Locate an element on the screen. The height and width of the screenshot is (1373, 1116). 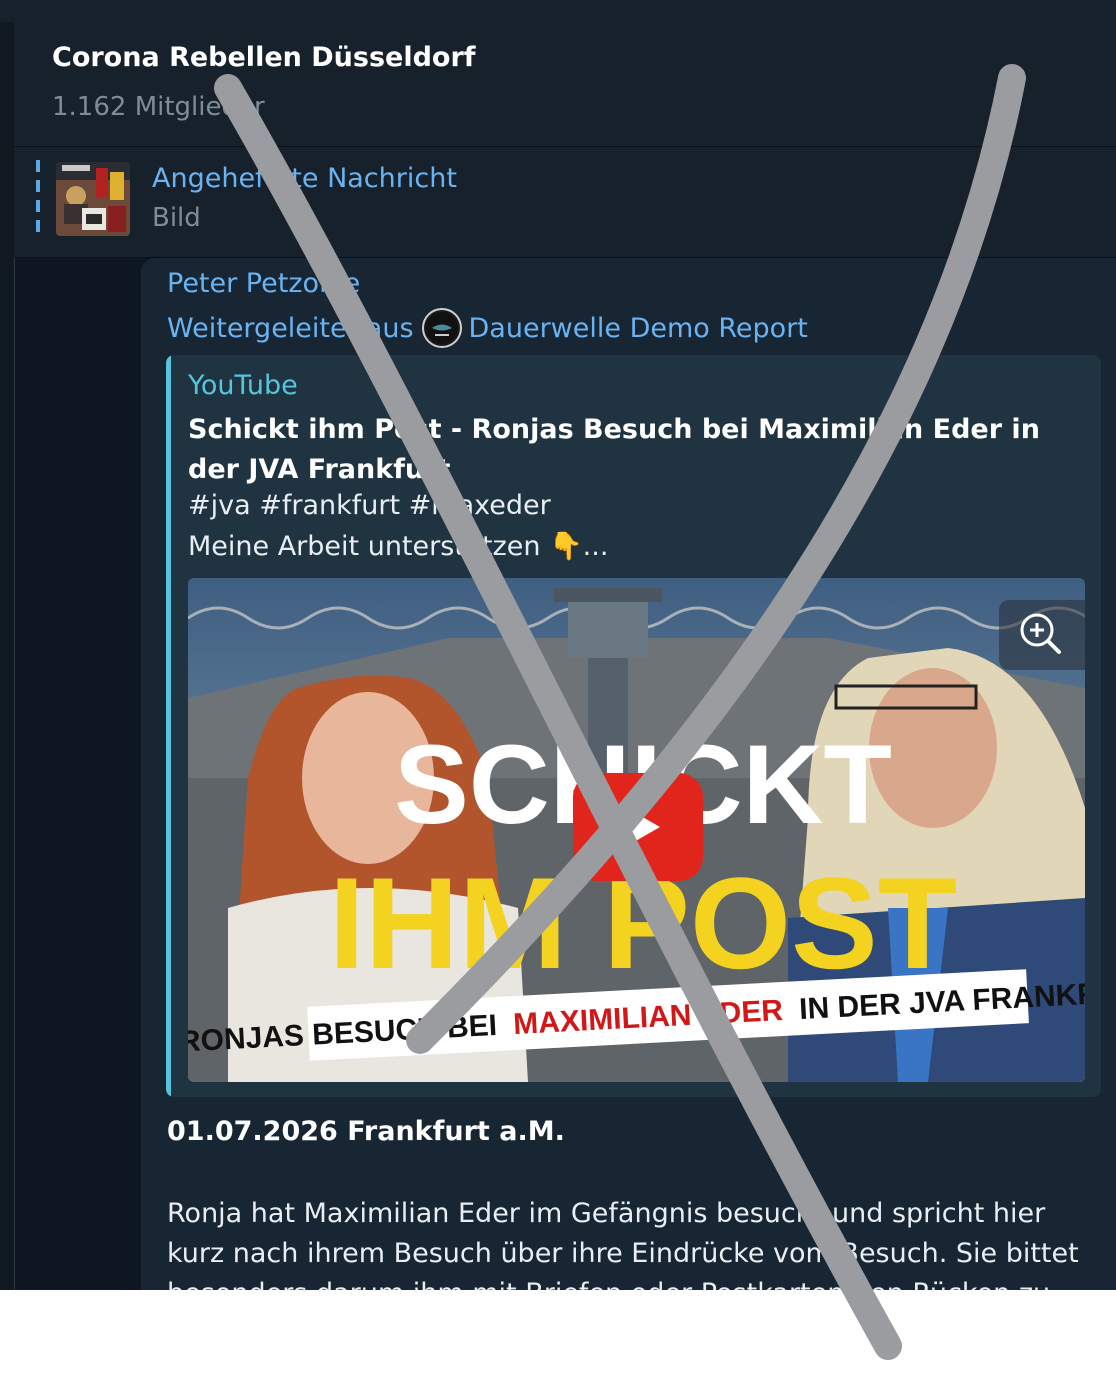
preview-accent-bar is located at coordinates (168, 726).